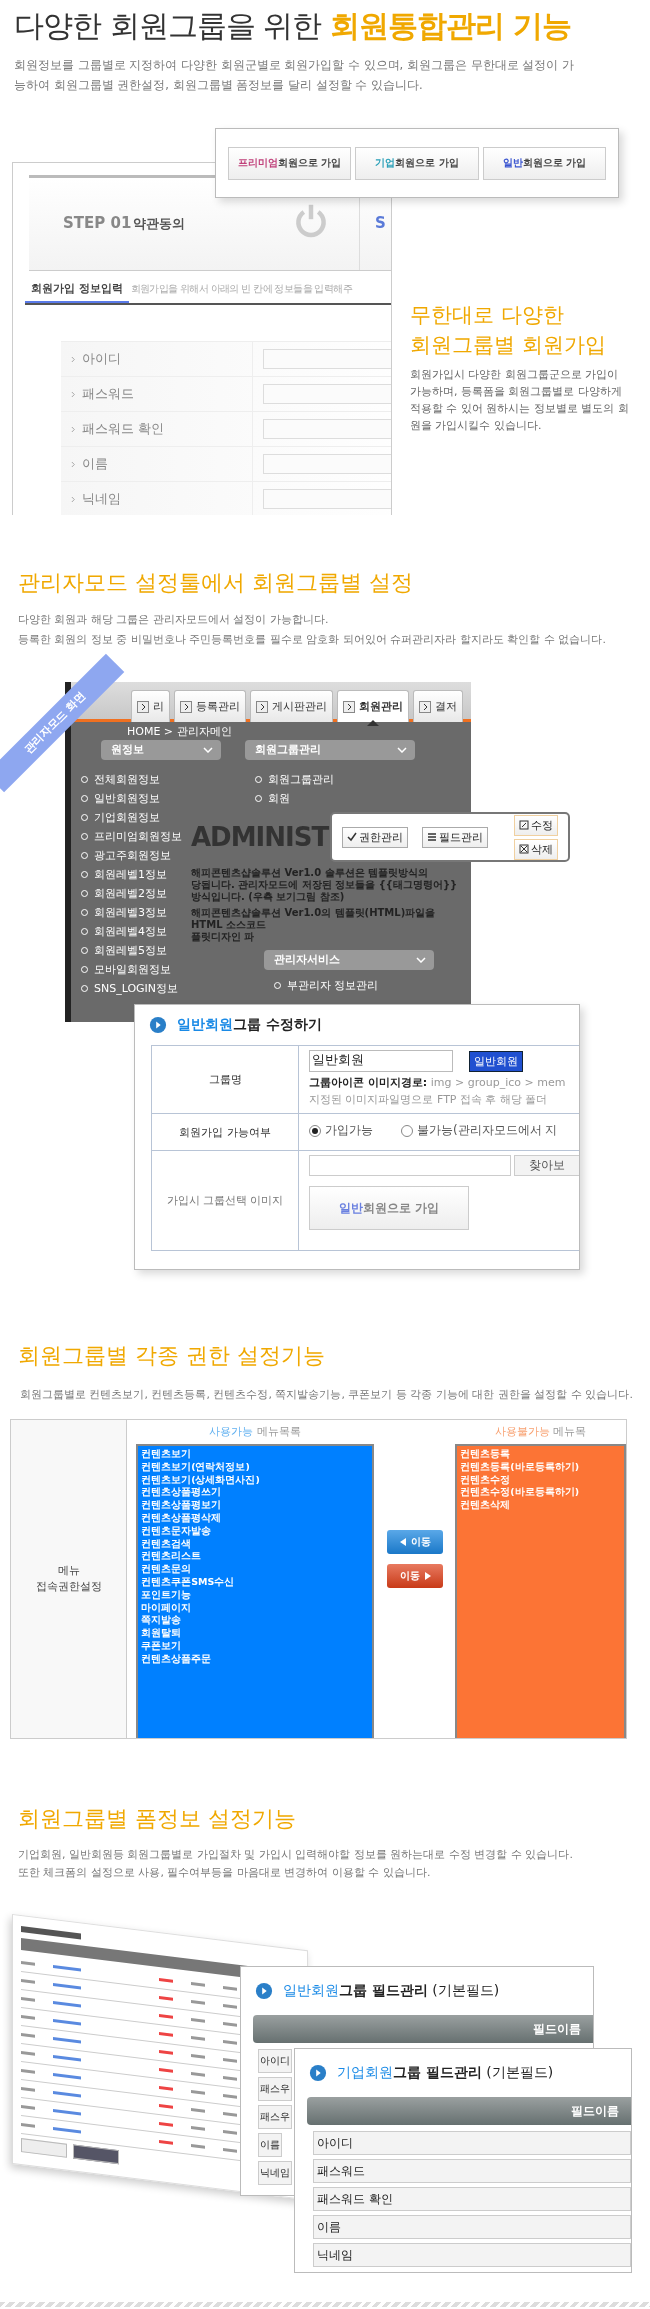  I want to click on group-badge: 일반회원, so click(496, 1061).